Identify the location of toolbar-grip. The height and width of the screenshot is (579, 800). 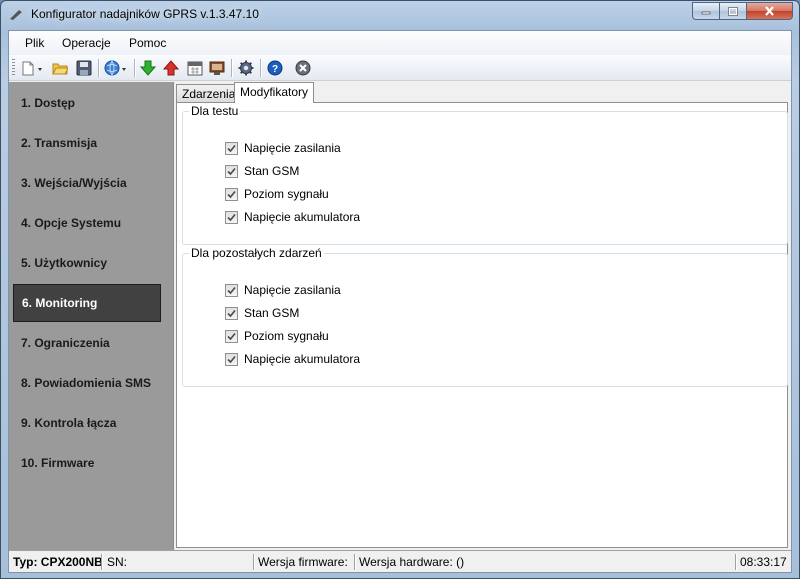
(13, 68).